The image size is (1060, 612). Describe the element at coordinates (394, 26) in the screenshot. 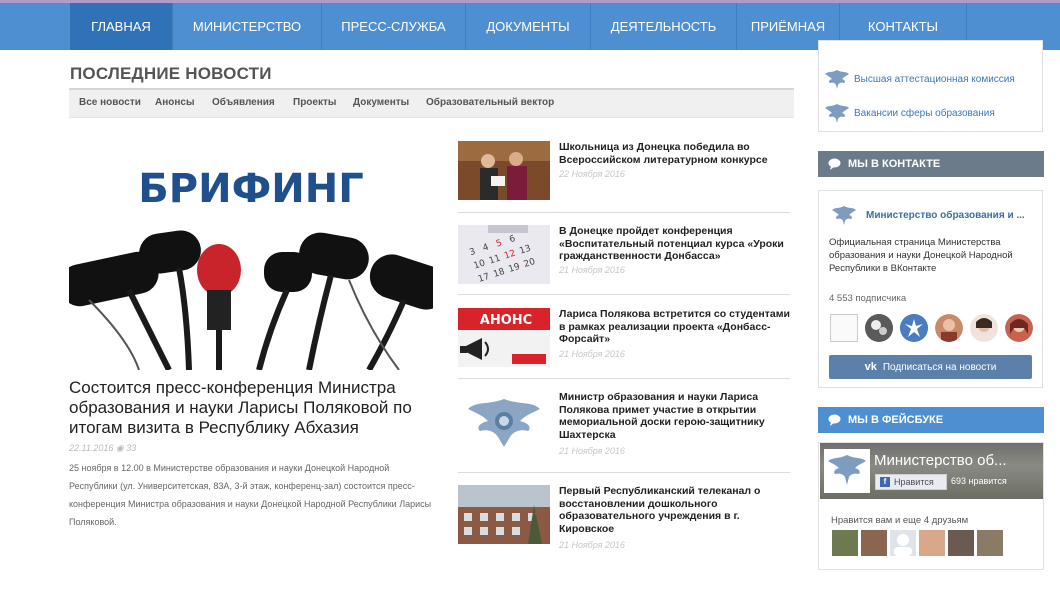

I see `nav-item-press: ПРЕСС-СЛУЖБА` at that location.